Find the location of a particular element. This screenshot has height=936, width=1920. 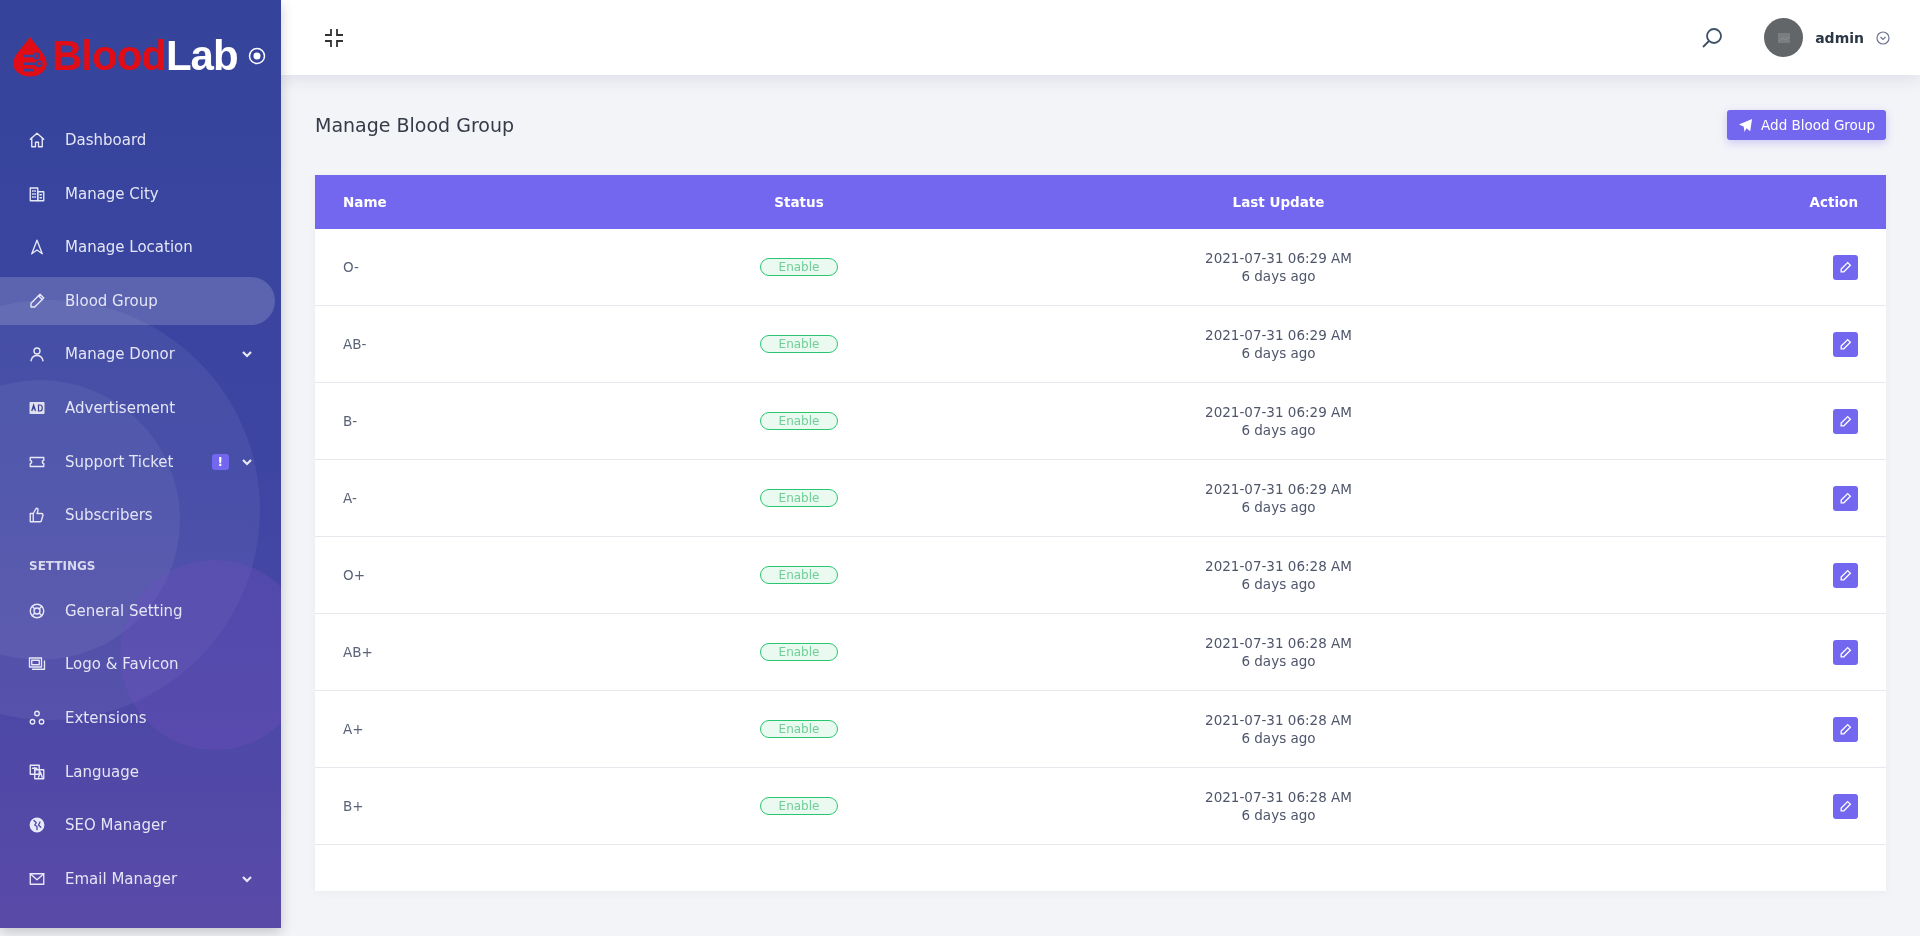

section-heading: SETTINGS is located at coordinates (62, 566).